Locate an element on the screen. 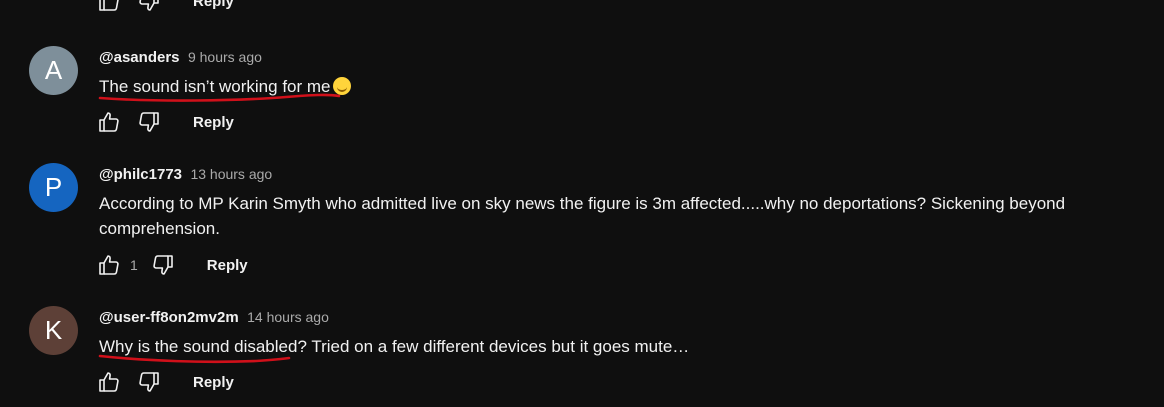 This screenshot has width=1164, height=407. author-handle: @asanders is located at coordinates (139, 57).